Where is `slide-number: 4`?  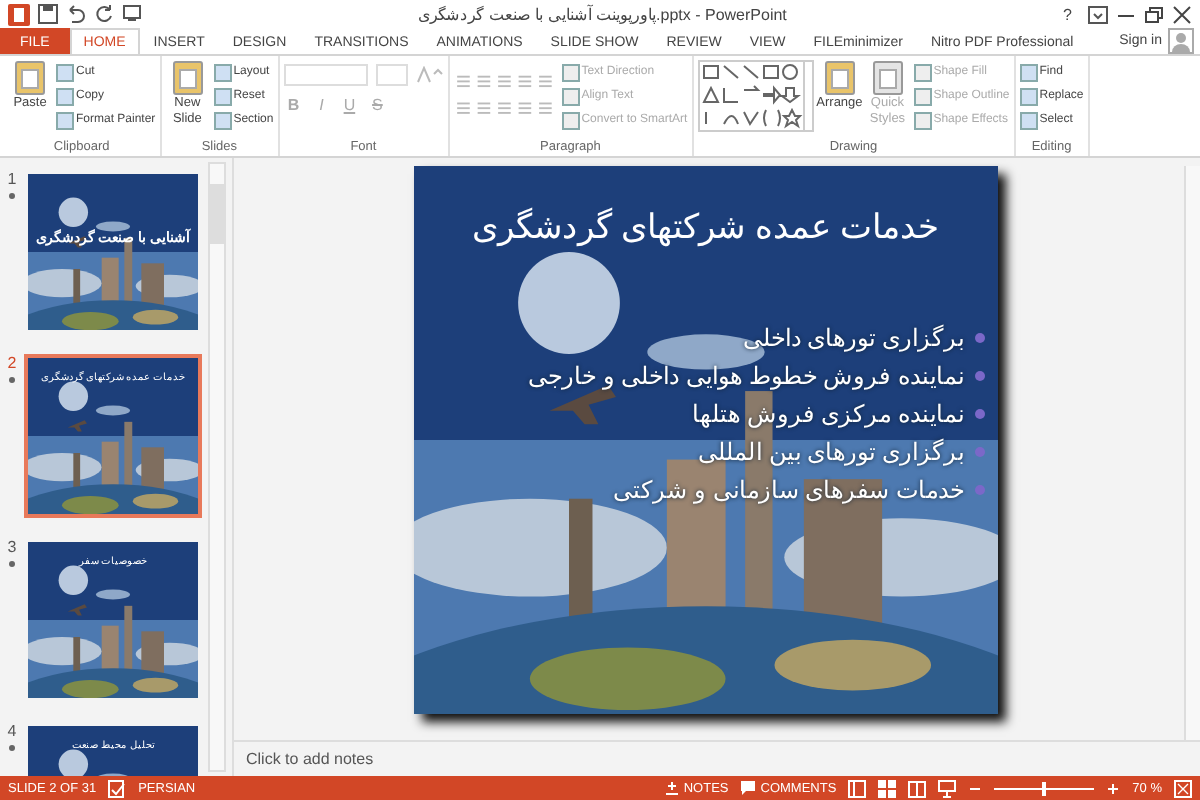 slide-number: 4 is located at coordinates (12, 731).